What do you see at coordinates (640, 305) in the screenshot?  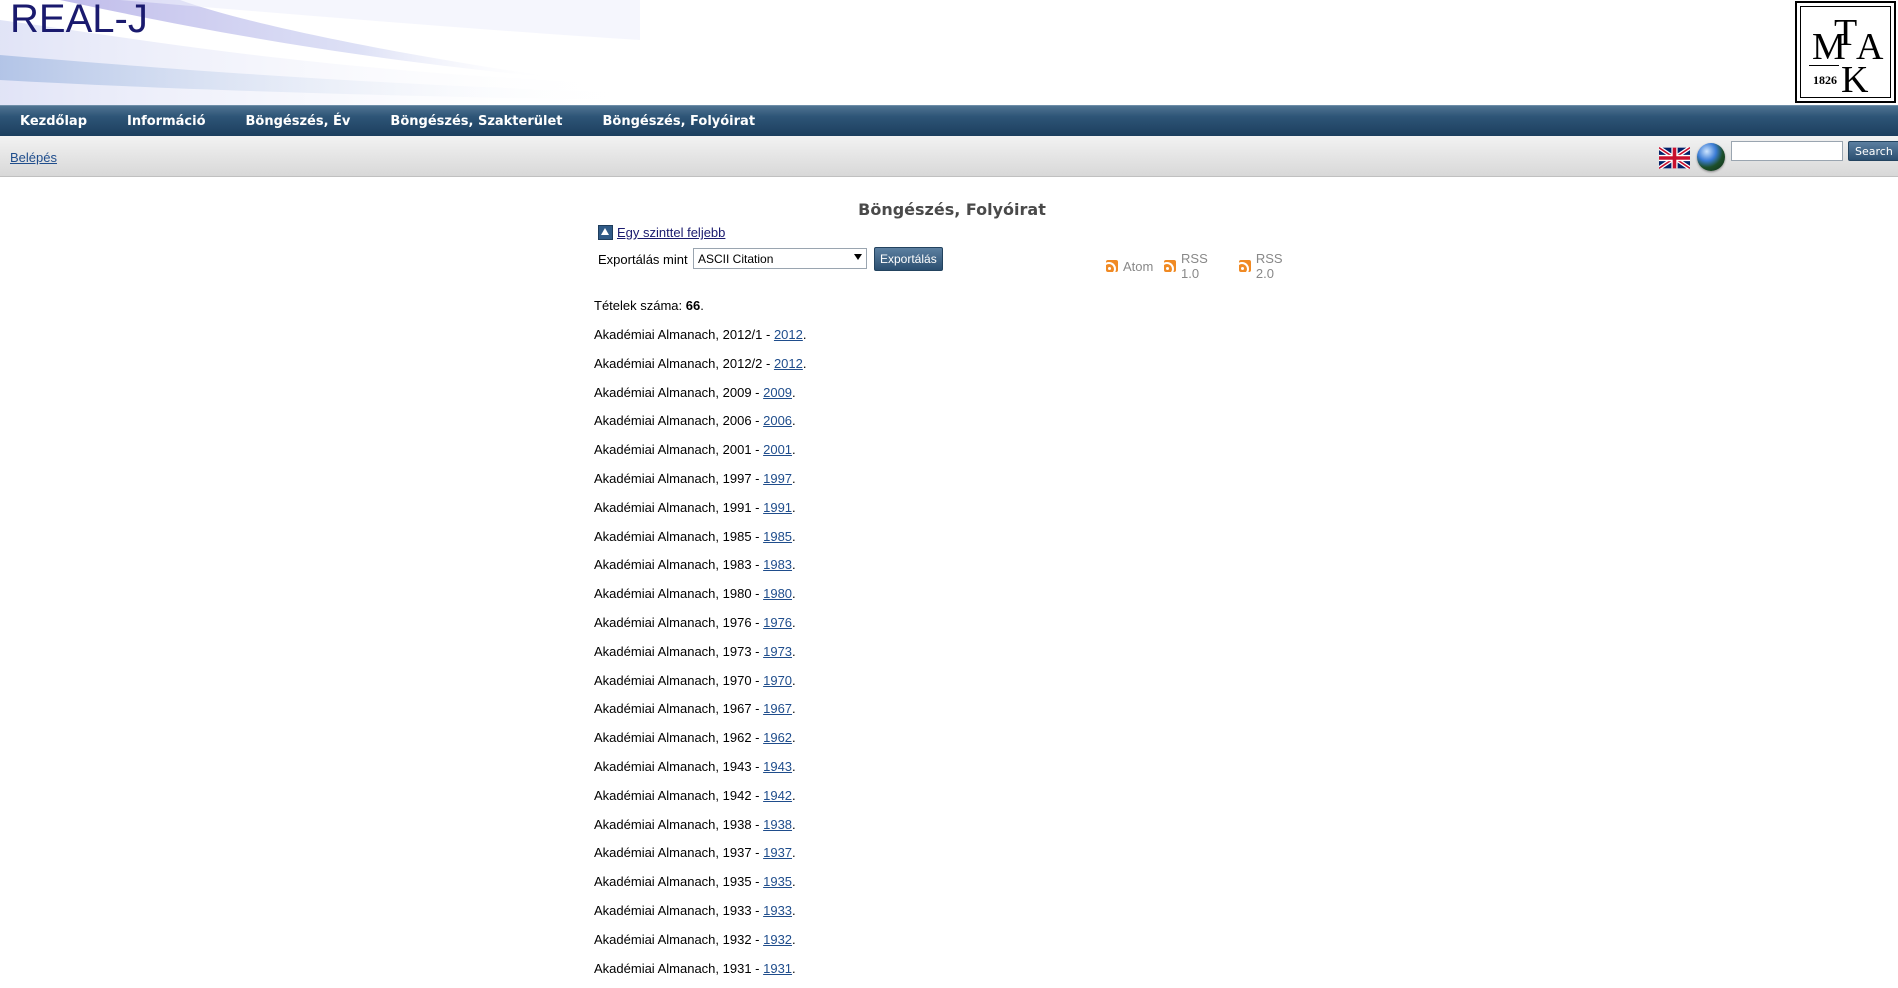 I see `item-count-prefix: Tételek száma:` at bounding box center [640, 305].